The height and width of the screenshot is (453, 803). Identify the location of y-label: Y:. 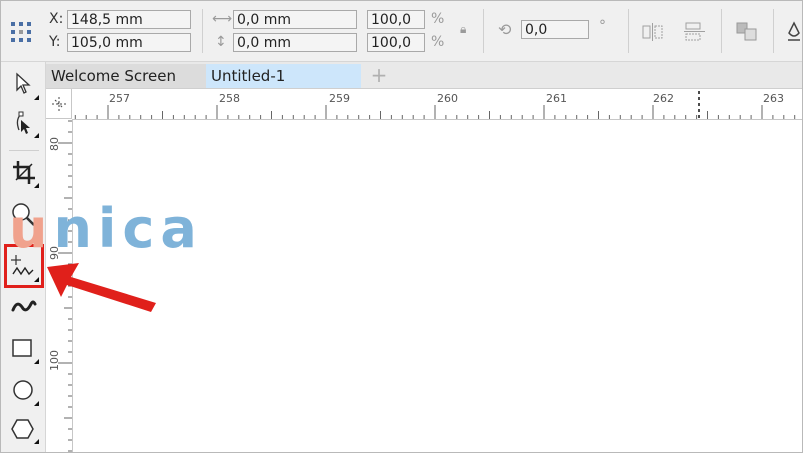
(55, 42).